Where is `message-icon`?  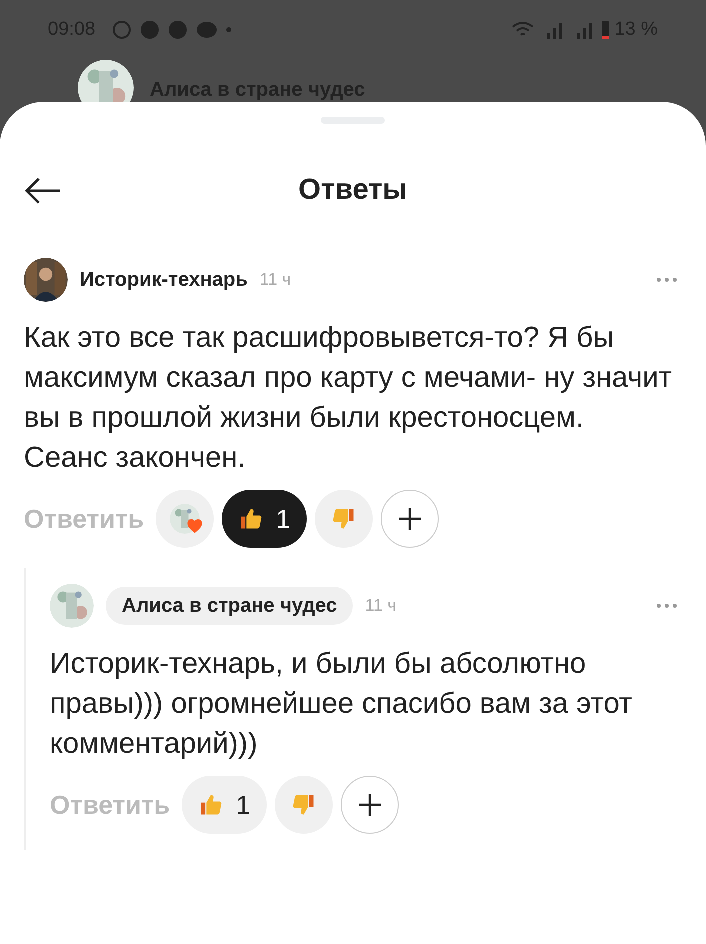 message-icon is located at coordinates (207, 30).